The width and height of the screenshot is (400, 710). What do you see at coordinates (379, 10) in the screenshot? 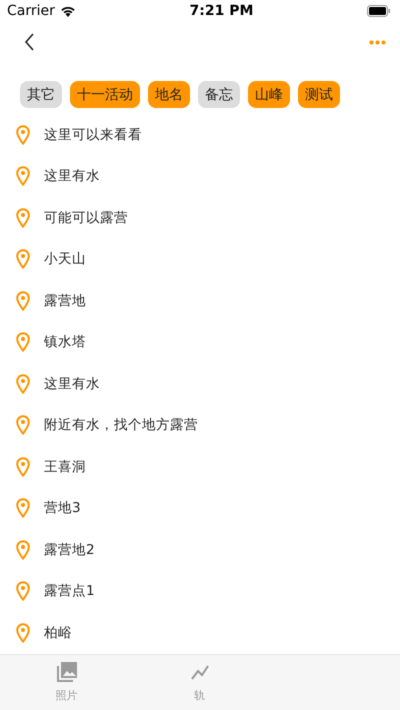
I see `battery-icon` at bounding box center [379, 10].